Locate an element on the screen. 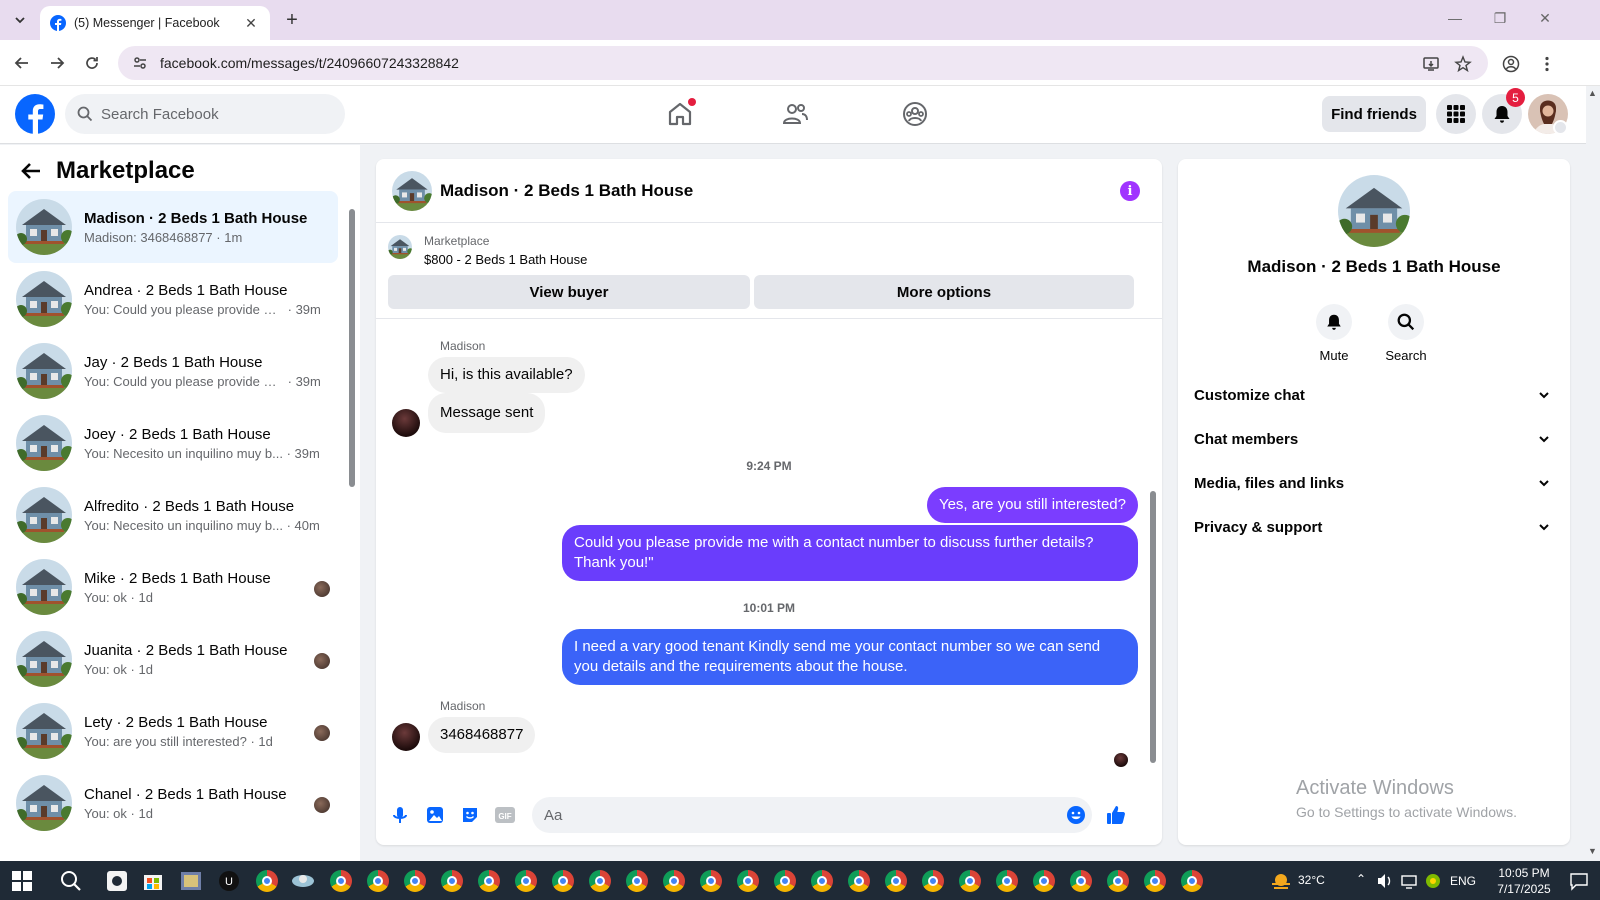  gif-icon: GIF is located at coordinates (505, 815).